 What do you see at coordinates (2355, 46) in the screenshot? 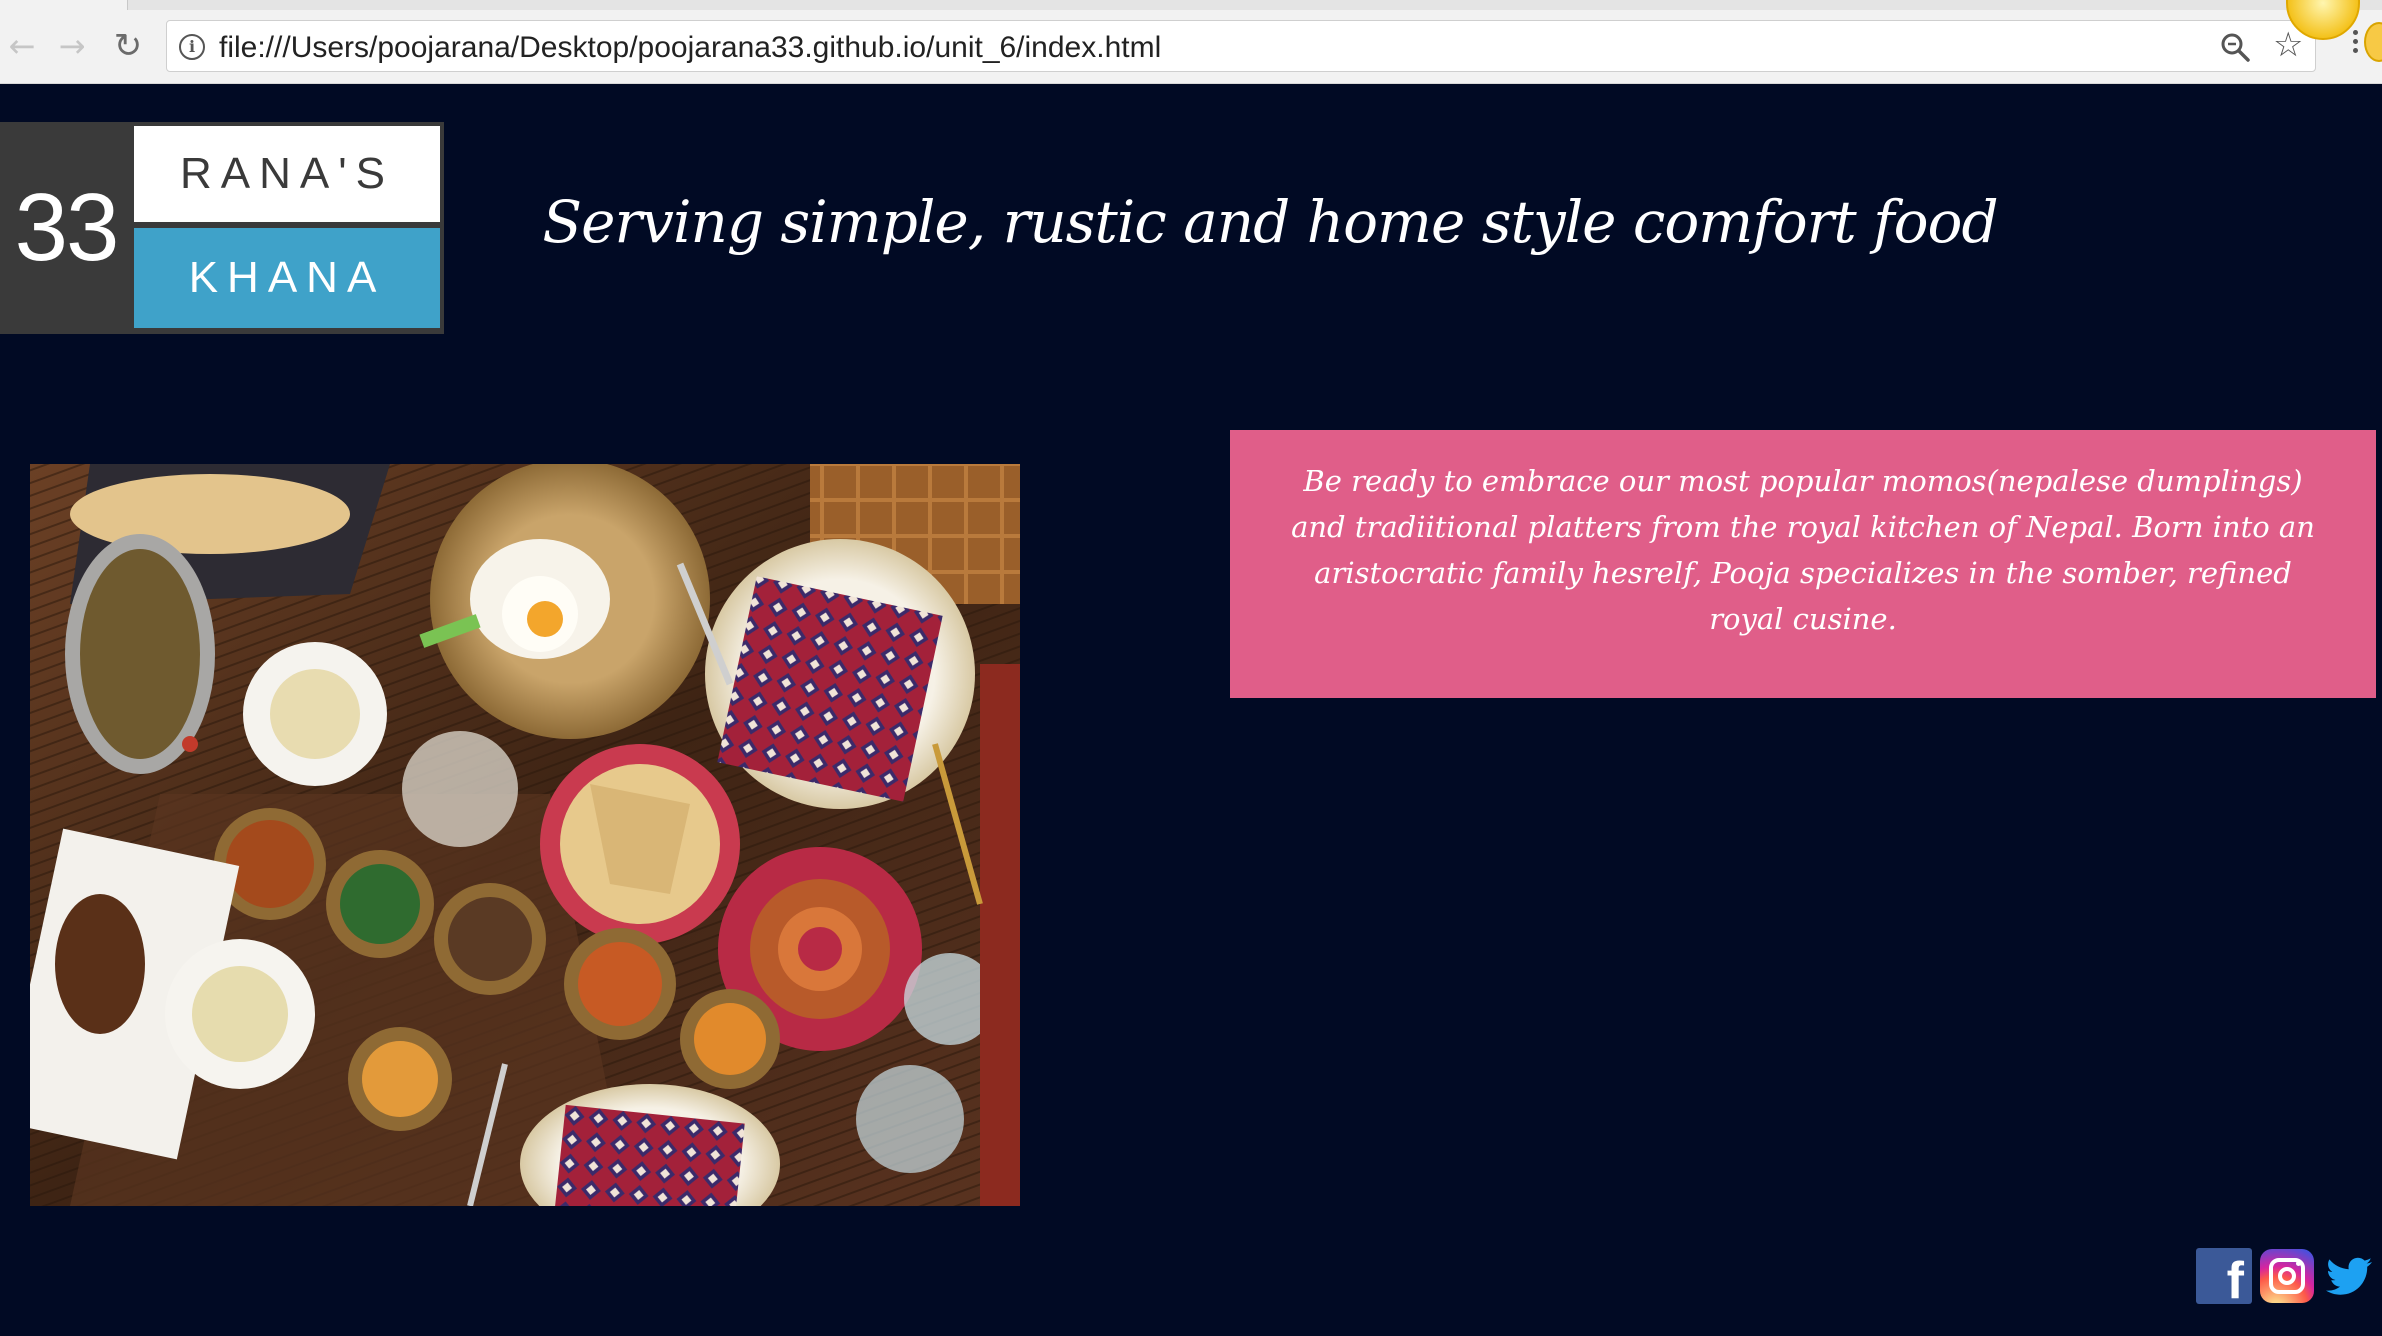
I see `kebab-menu-icon` at bounding box center [2355, 46].